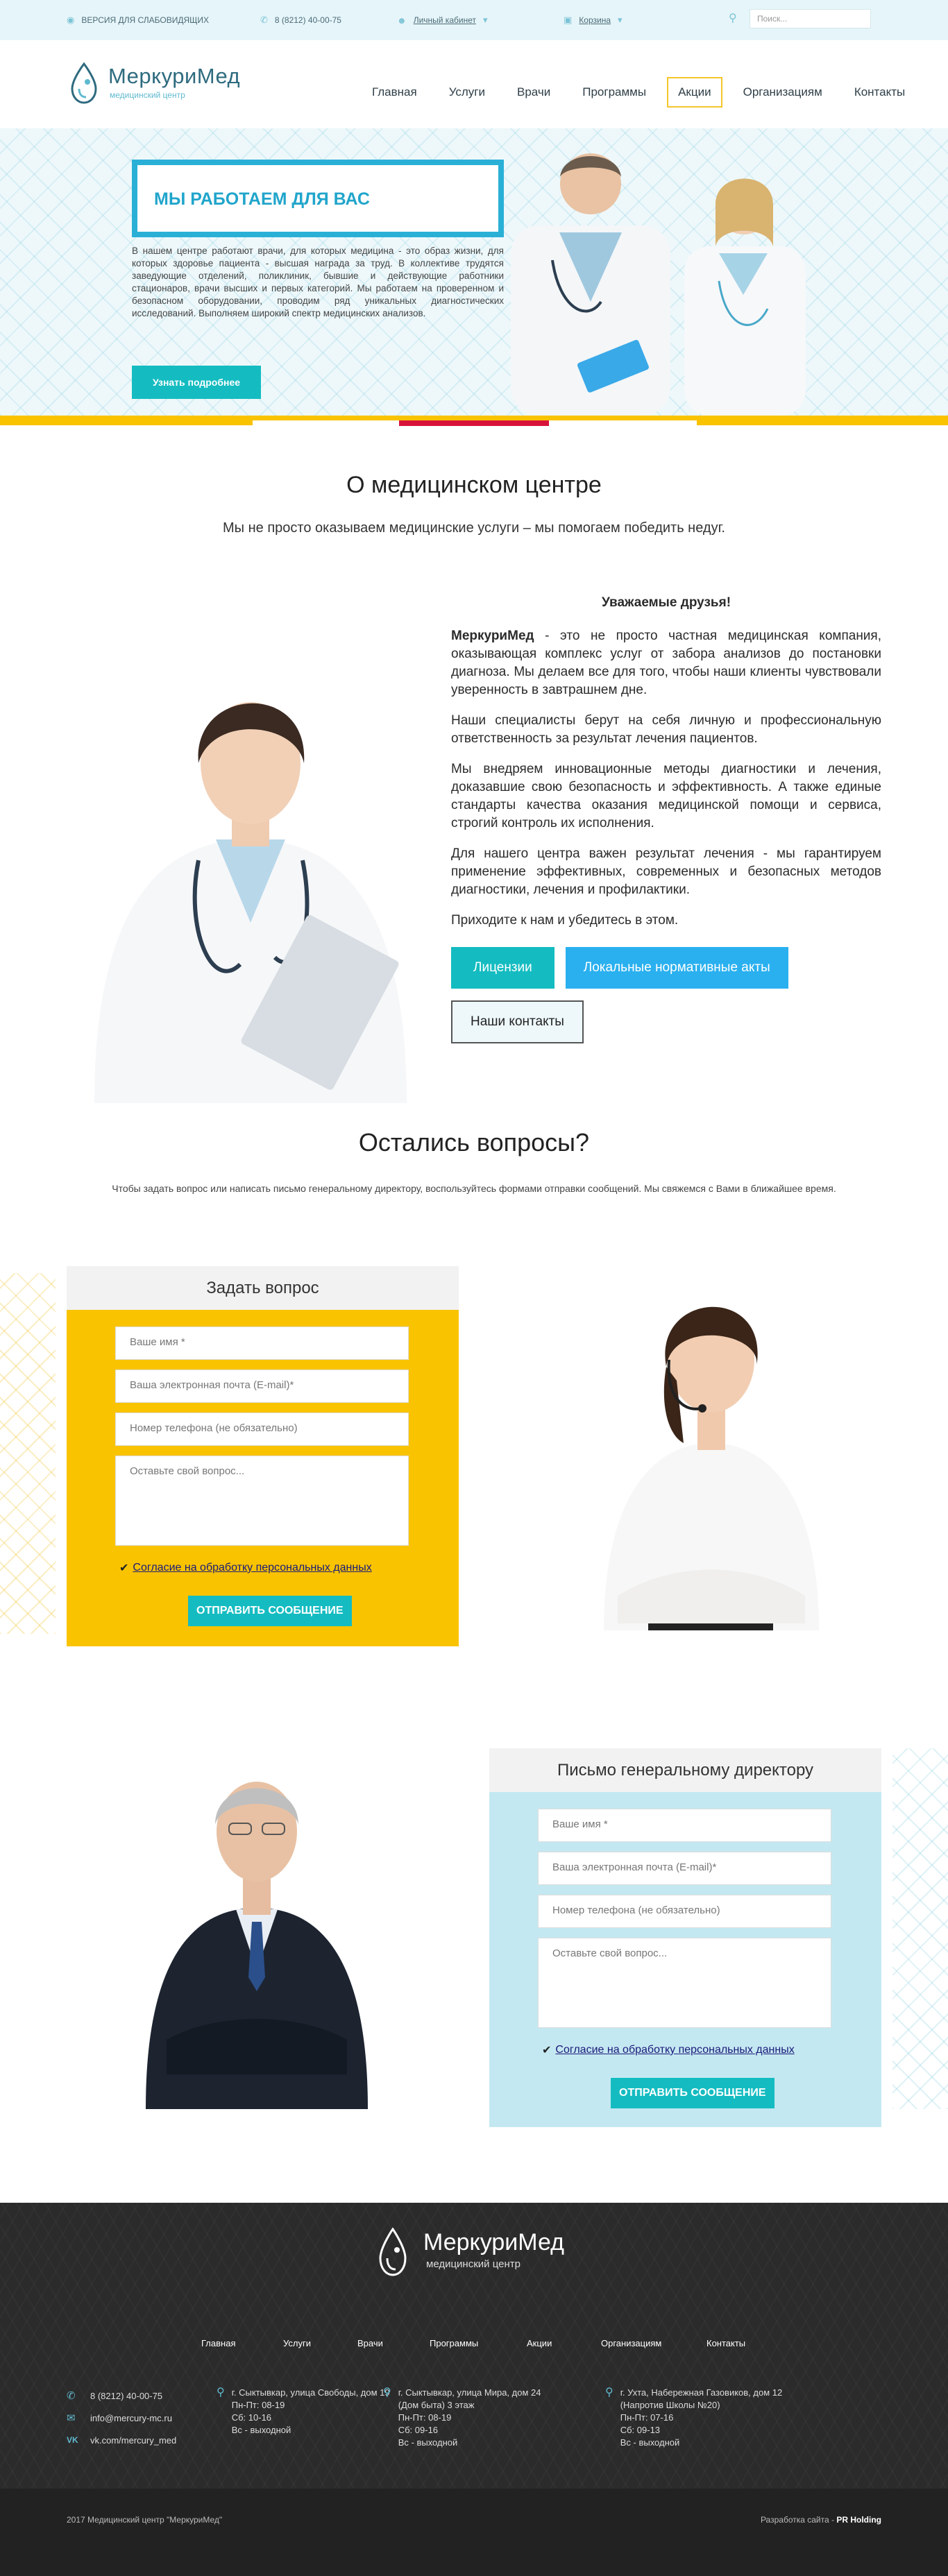  What do you see at coordinates (564, 2343) in the screenshot?
I see `footer-nav-promotions: Акции` at bounding box center [564, 2343].